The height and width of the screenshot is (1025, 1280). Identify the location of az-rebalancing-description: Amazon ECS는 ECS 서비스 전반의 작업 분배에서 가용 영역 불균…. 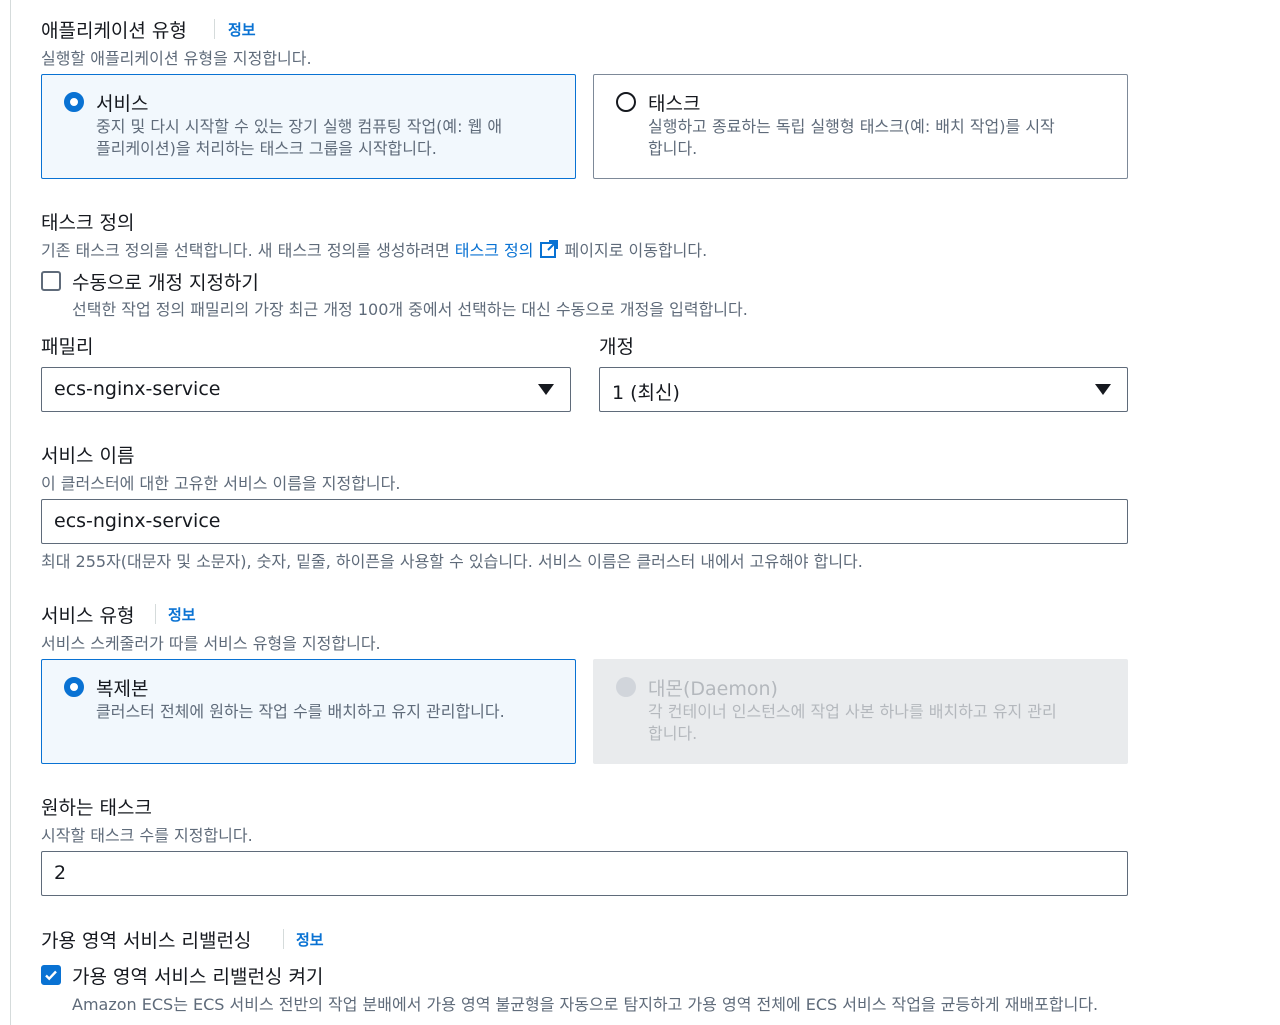
(585, 1004).